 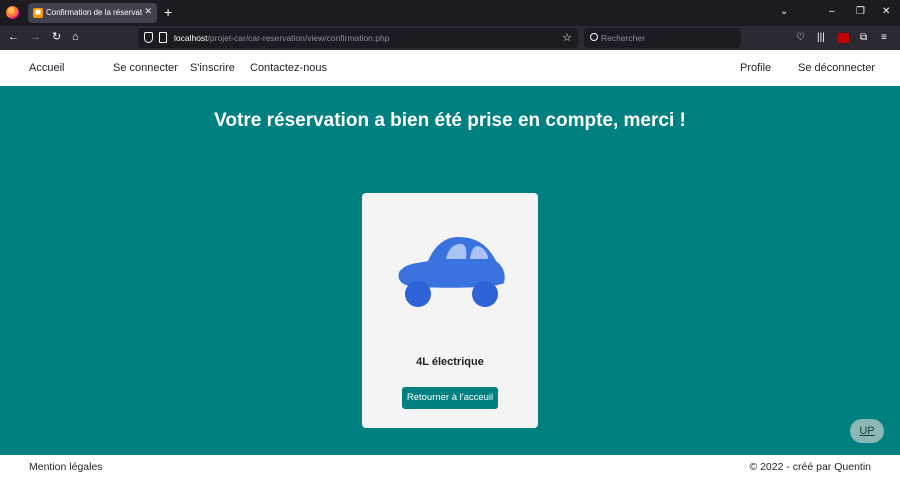 I want to click on reload-icon: ↻, so click(x=56, y=37).